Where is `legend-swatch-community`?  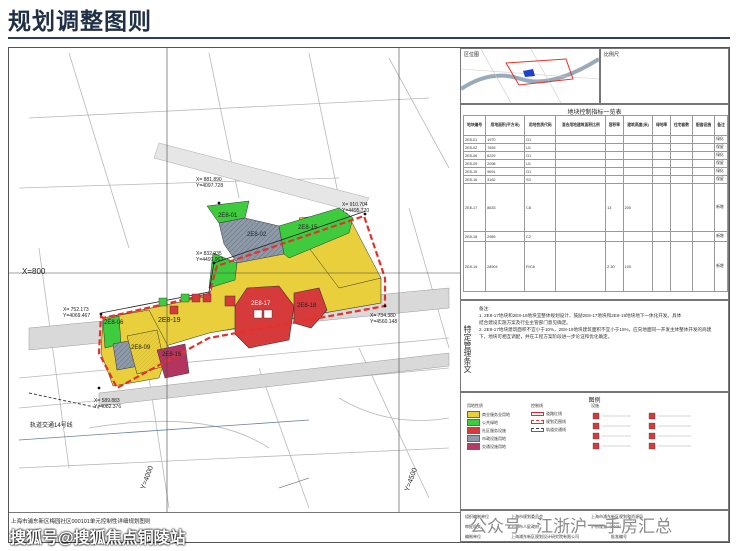 legend-swatch-community is located at coordinates (473, 430).